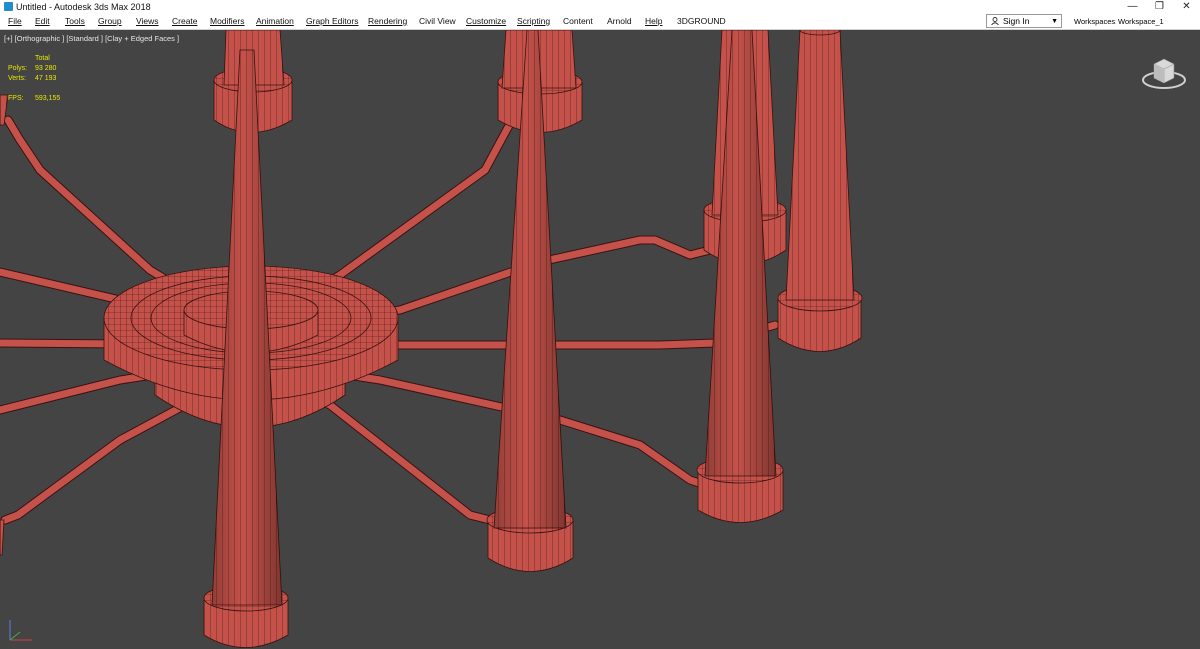 Image resolution: width=1200 pixels, height=649 pixels. Describe the element at coordinates (820, 191) in the screenshot. I see `candle-right` at that location.